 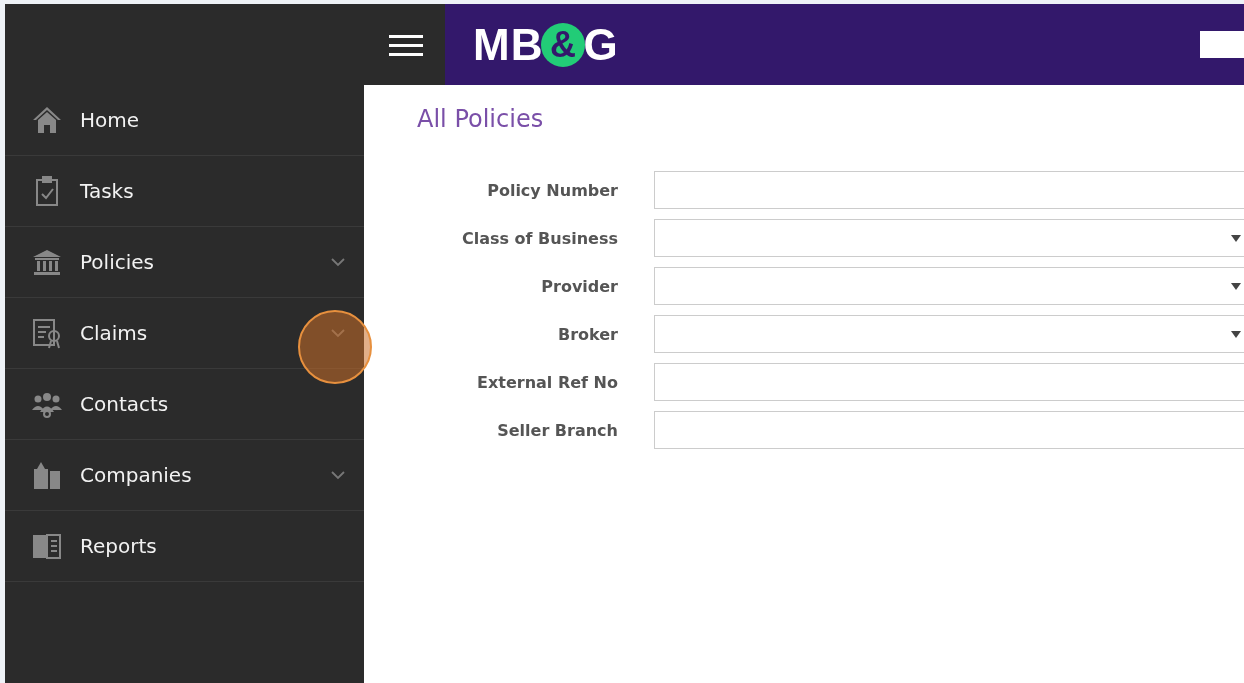 What do you see at coordinates (481, 119) in the screenshot?
I see `page-title: All Policies` at bounding box center [481, 119].